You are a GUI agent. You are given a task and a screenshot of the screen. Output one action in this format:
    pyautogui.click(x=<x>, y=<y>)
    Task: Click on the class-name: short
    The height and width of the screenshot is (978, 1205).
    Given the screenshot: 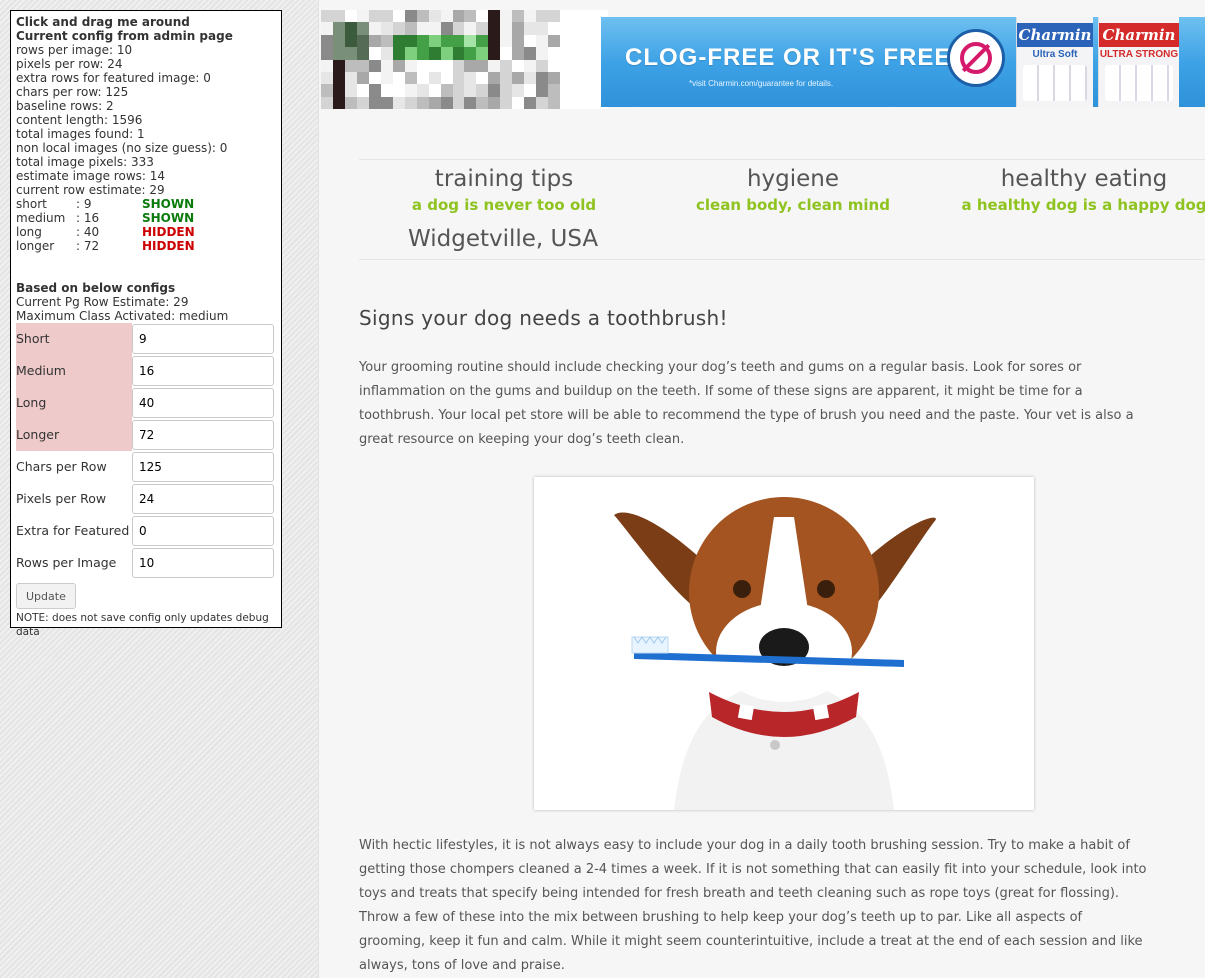 What is the action you would take?
    pyautogui.click(x=31, y=204)
    